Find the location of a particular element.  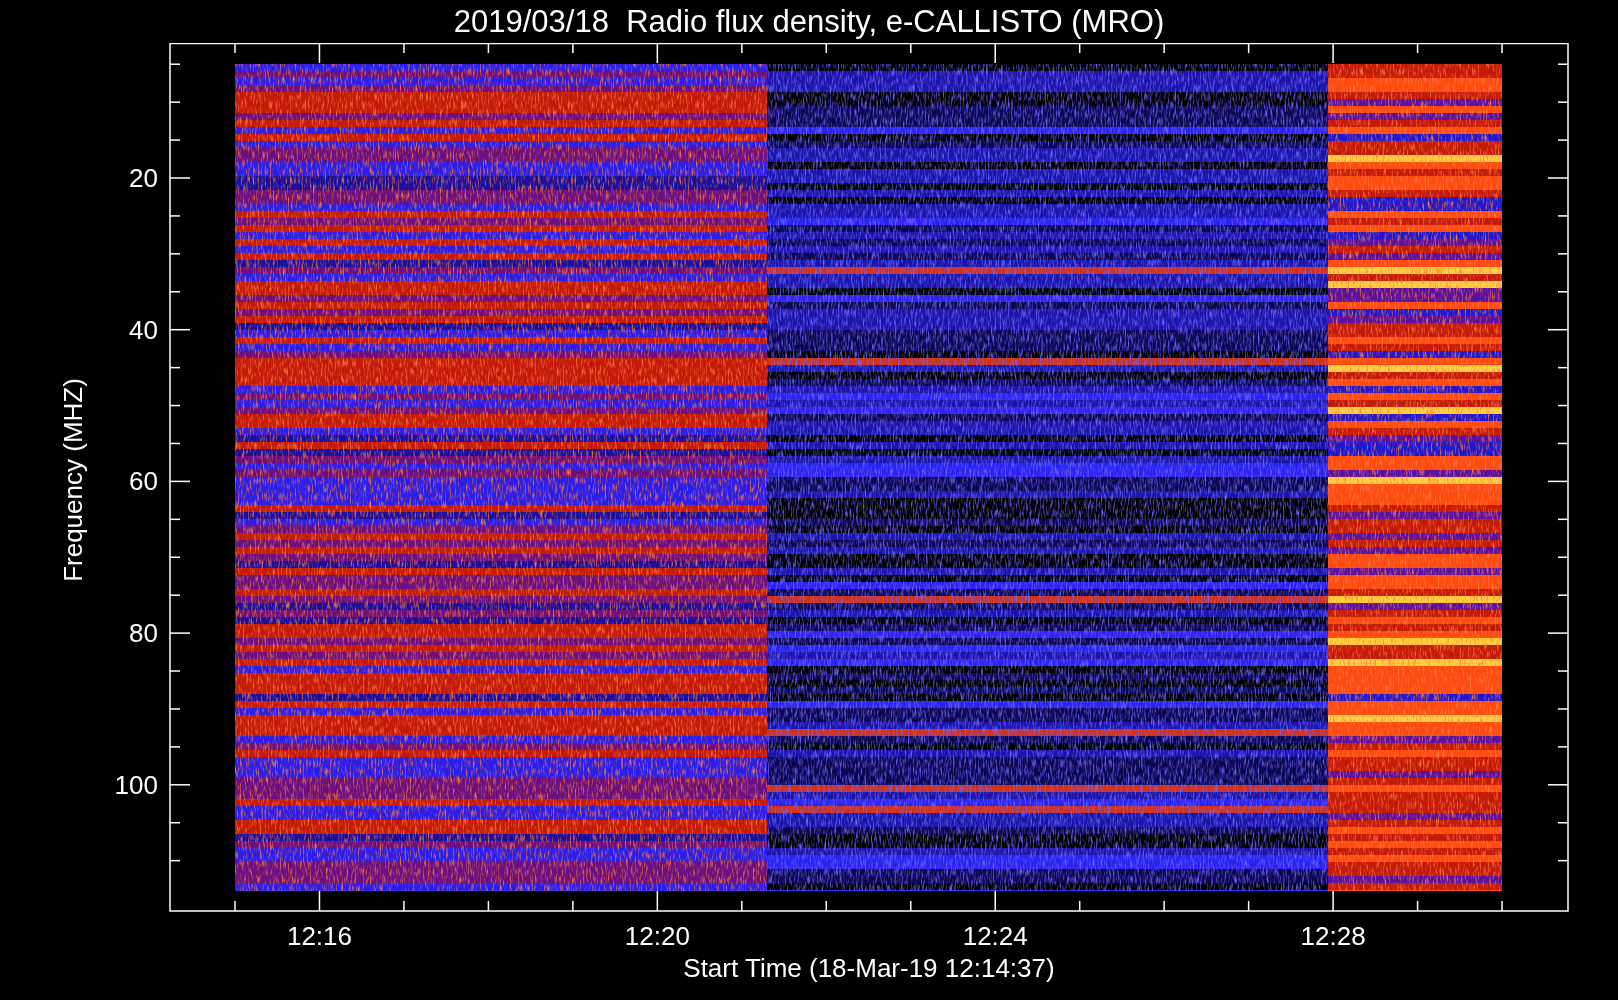

y-tick-label: 60 is located at coordinates (143, 481).